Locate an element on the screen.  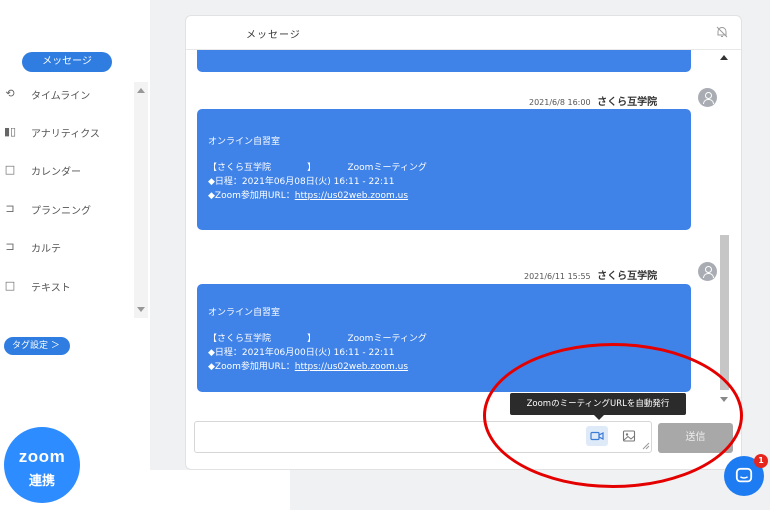
sidebar-item-label: アナリティクス is located at coordinates (65, 134).